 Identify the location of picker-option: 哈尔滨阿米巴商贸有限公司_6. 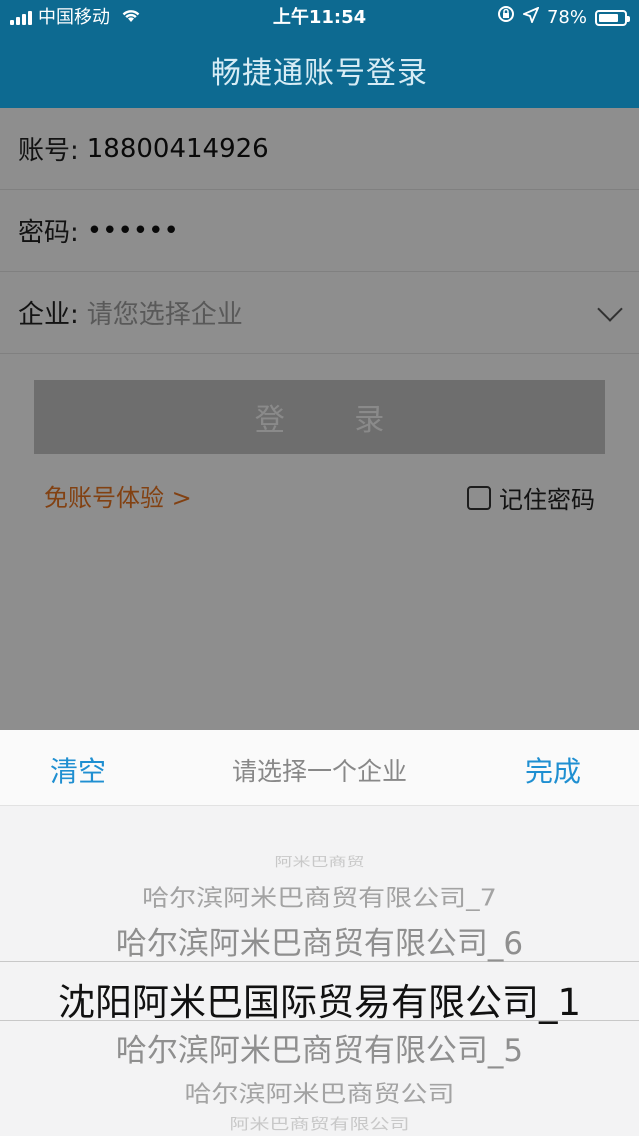
(319, 940).